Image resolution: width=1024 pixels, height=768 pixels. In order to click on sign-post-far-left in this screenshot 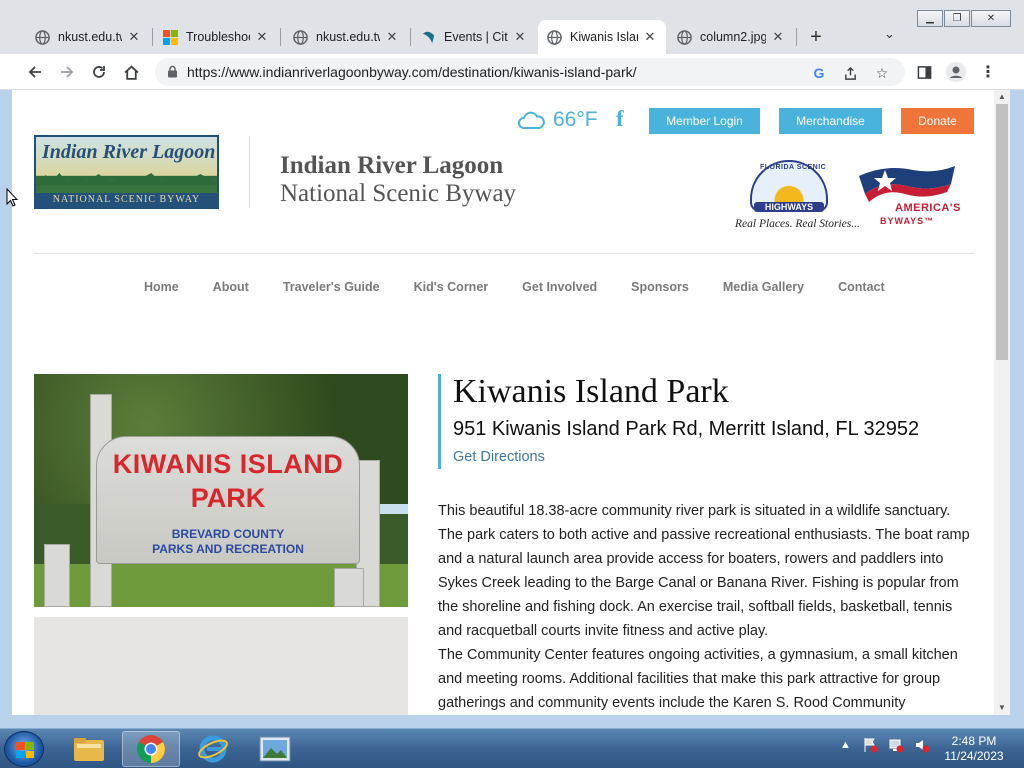, I will do `click(57, 575)`.